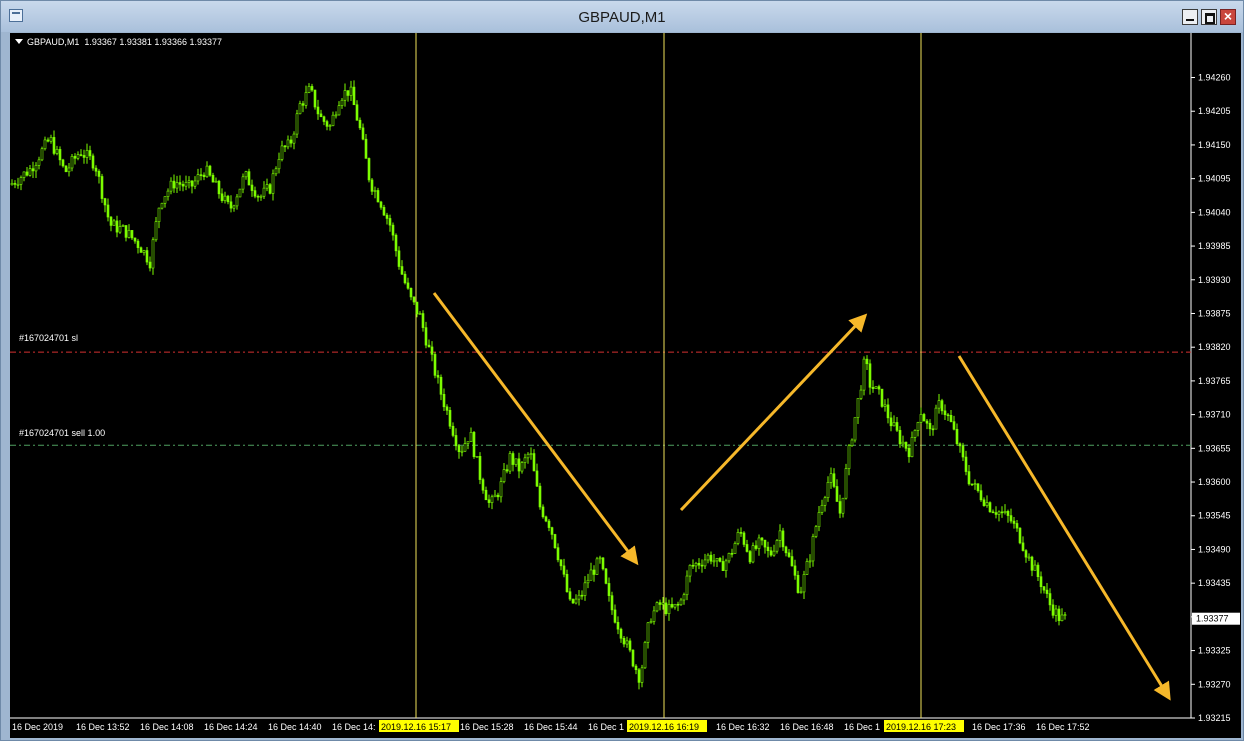 The image size is (1244, 741). What do you see at coordinates (1212, 619) in the screenshot?
I see `current-price-label: 1.93377` at bounding box center [1212, 619].